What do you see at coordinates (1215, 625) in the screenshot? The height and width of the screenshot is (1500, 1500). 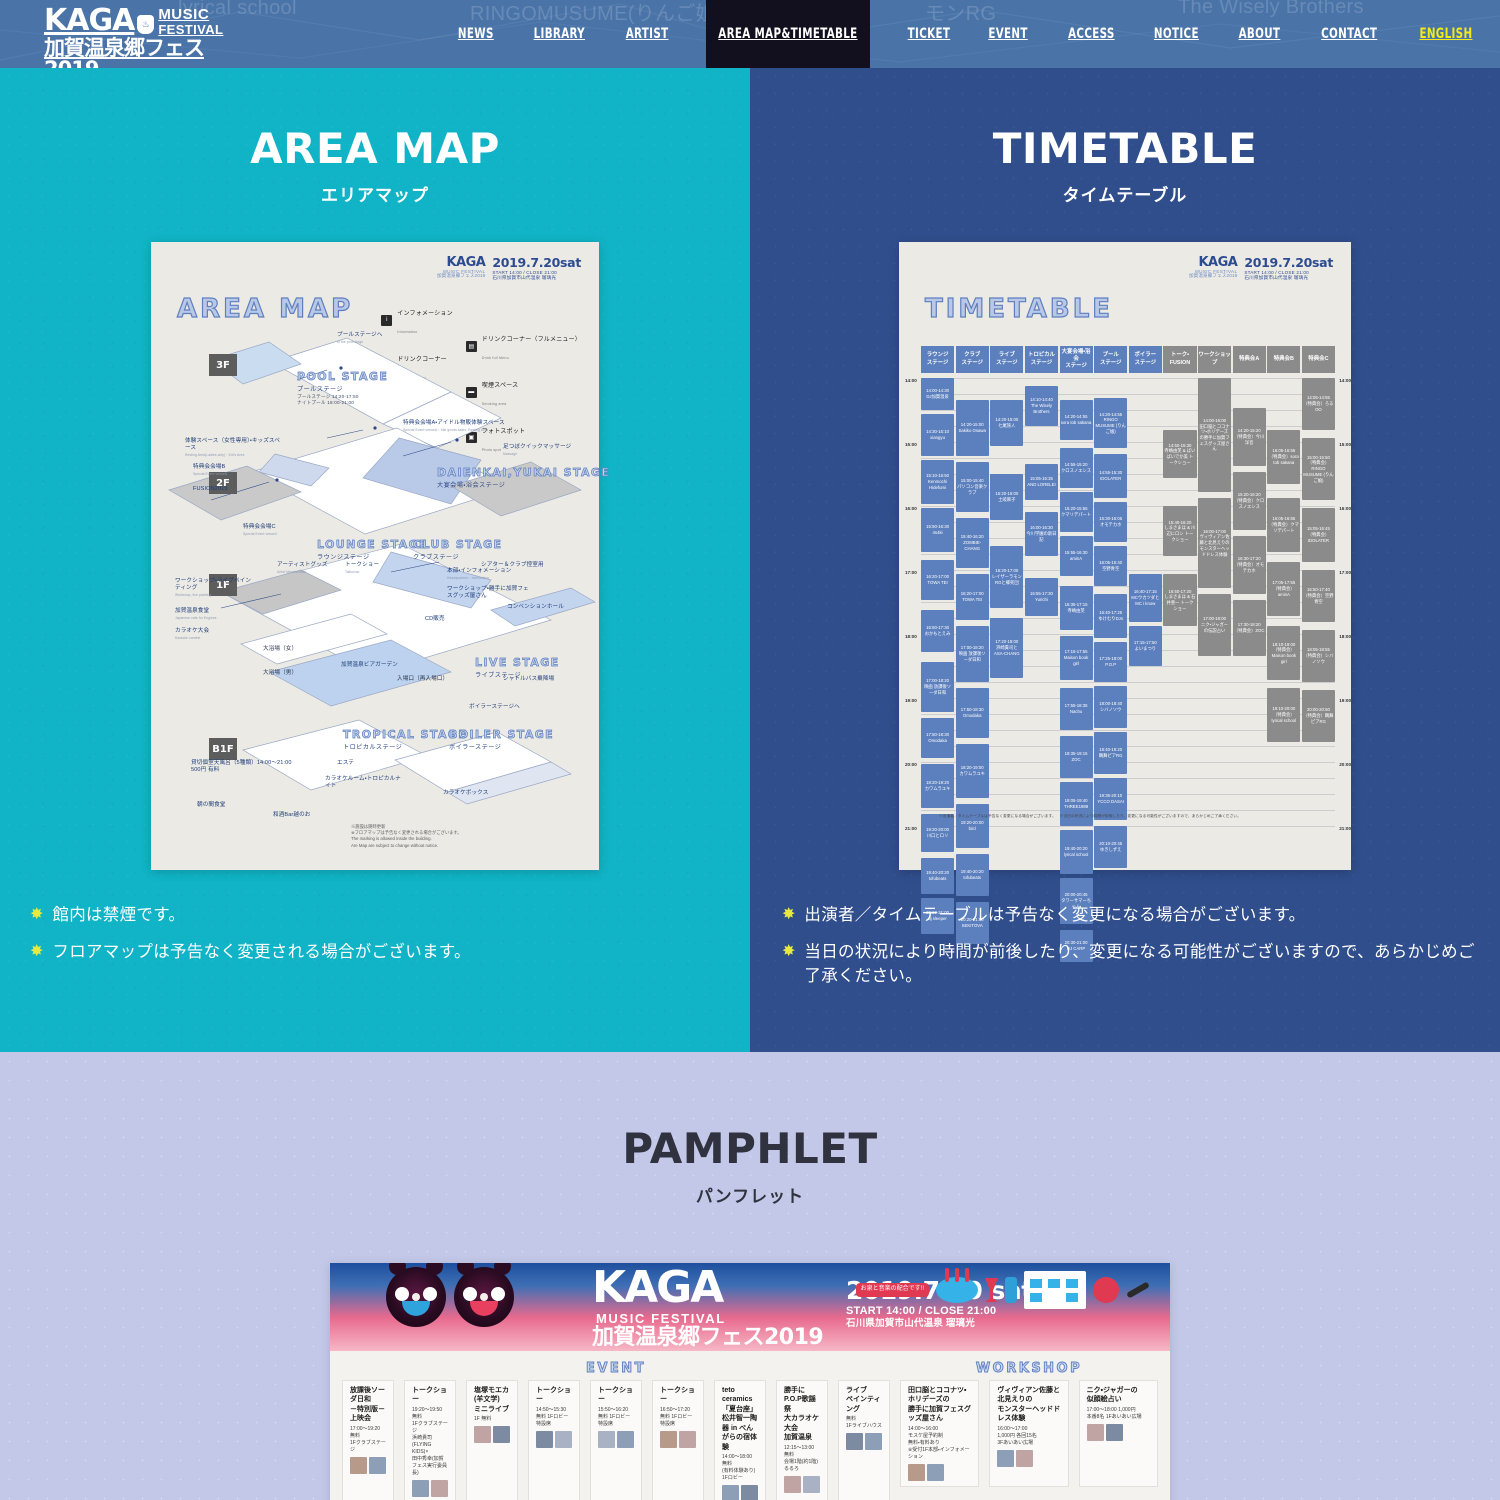 I see `timetable-event: 17:00-18:00 ニク・ジャガーの伝説占い` at bounding box center [1215, 625].